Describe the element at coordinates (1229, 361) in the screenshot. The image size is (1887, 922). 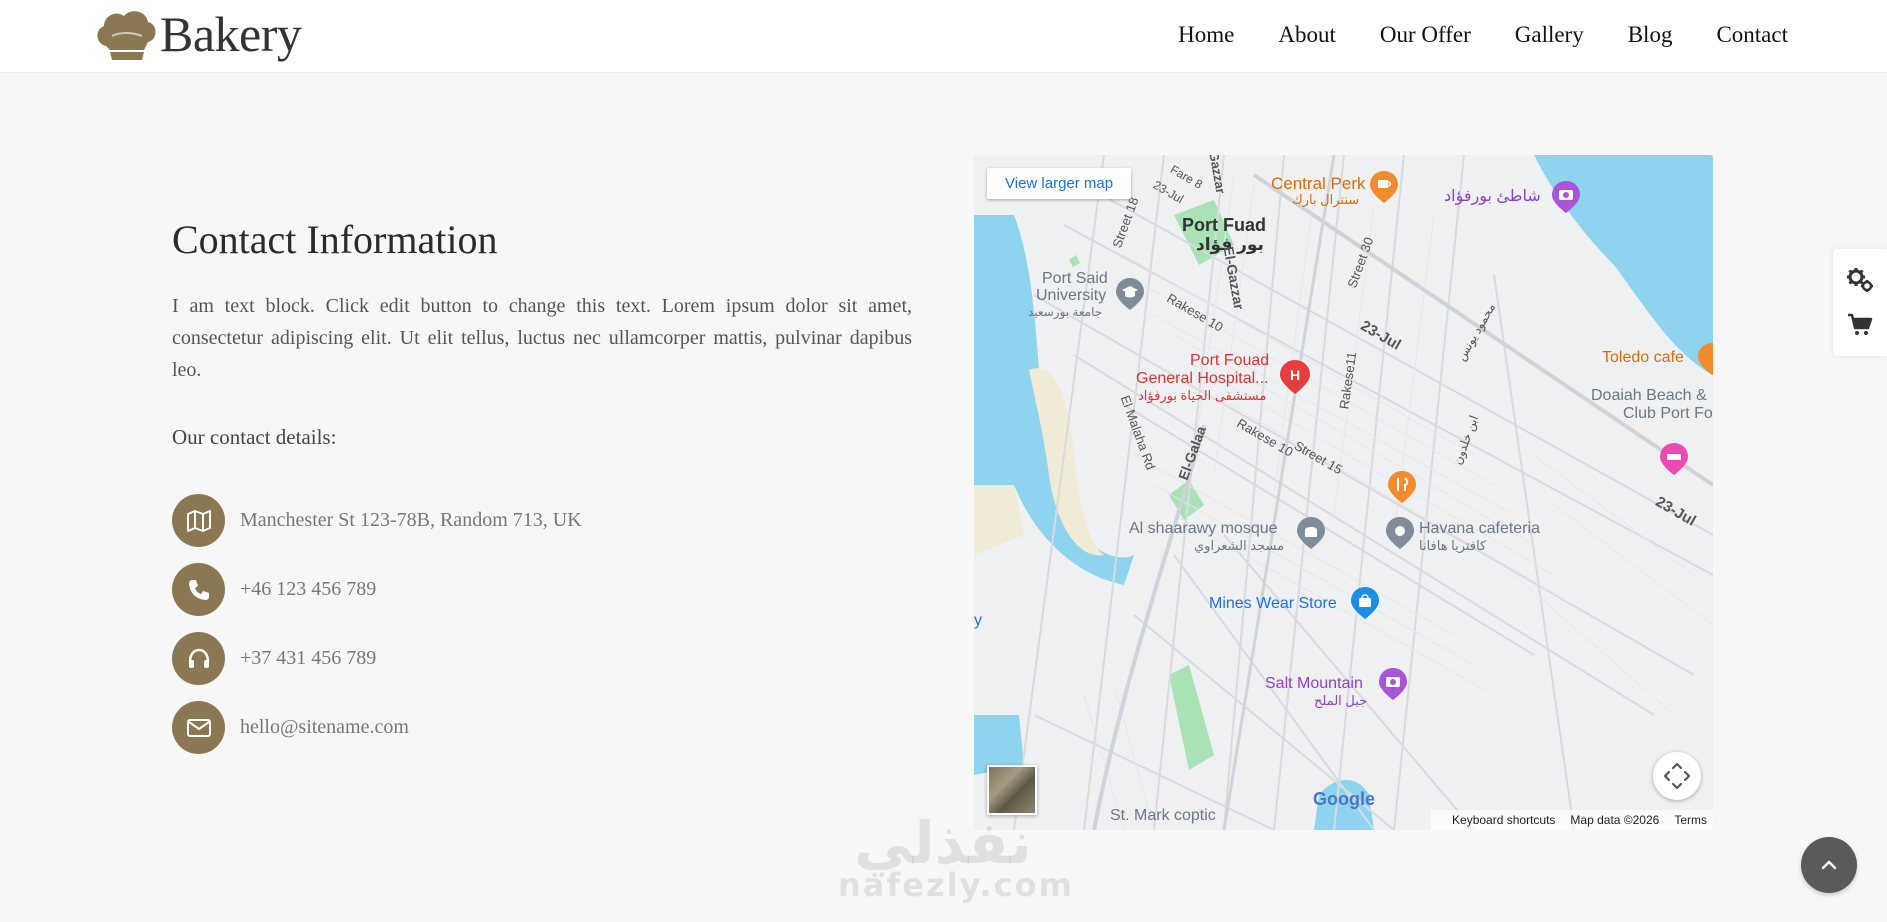
I see `map-label-hospital-1: Port Fouad` at that location.